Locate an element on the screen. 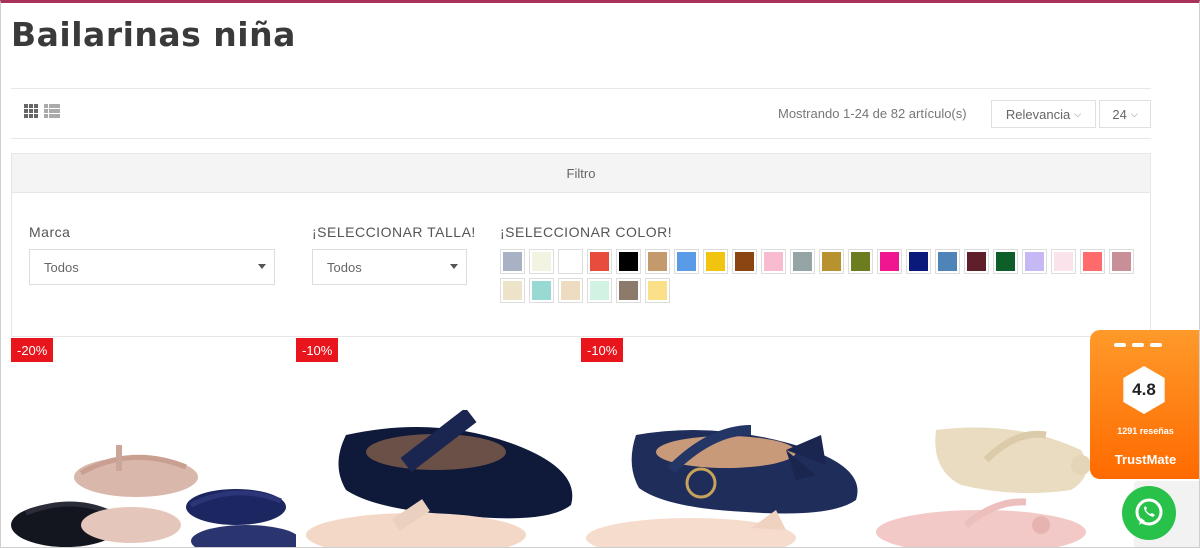 The height and width of the screenshot is (548, 1200). whatsapp-button is located at coordinates (1149, 513).